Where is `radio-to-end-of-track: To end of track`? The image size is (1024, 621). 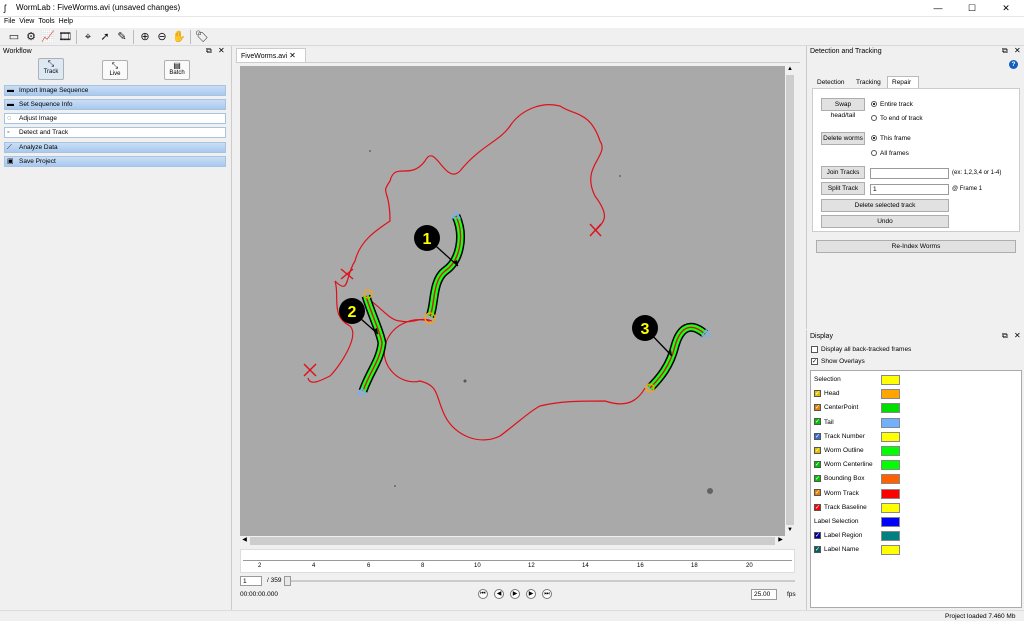
radio-to-end-of-track: To end of track is located at coordinates (897, 118).